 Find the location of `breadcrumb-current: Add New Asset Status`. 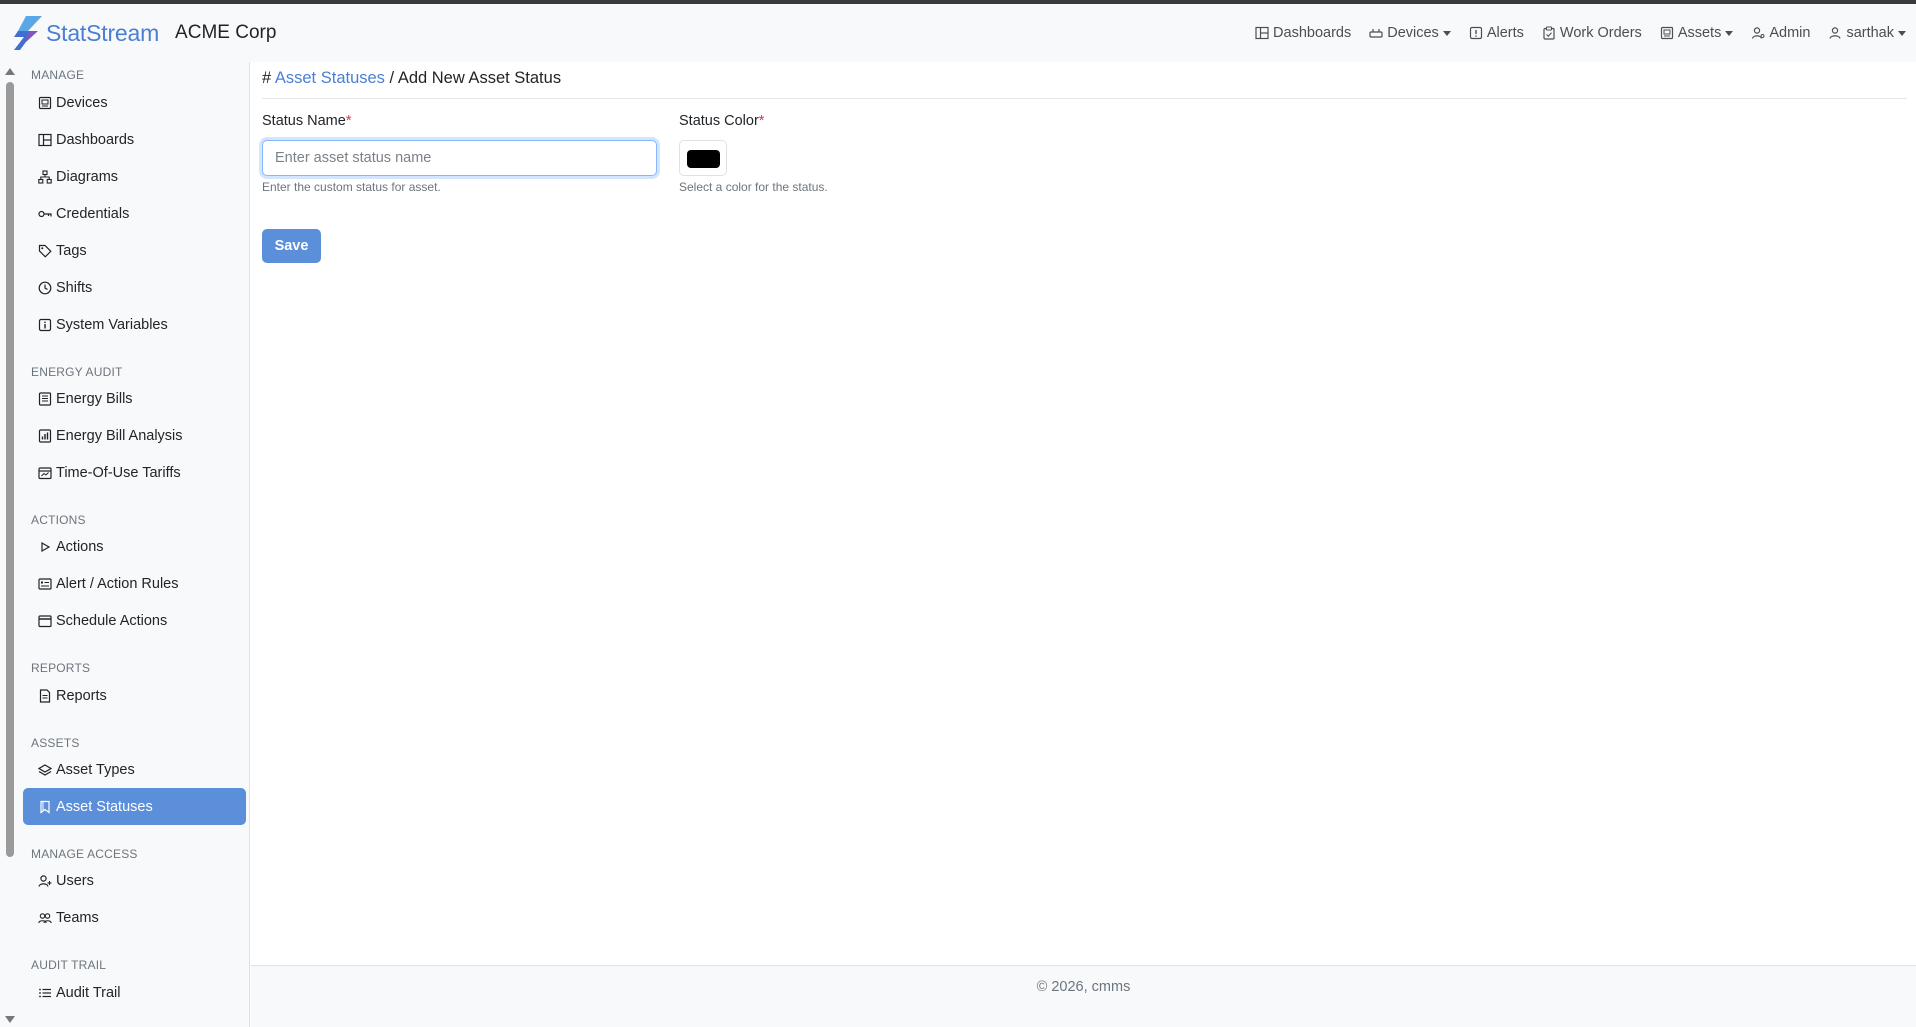

breadcrumb-current: Add New Asset Status is located at coordinates (479, 78).